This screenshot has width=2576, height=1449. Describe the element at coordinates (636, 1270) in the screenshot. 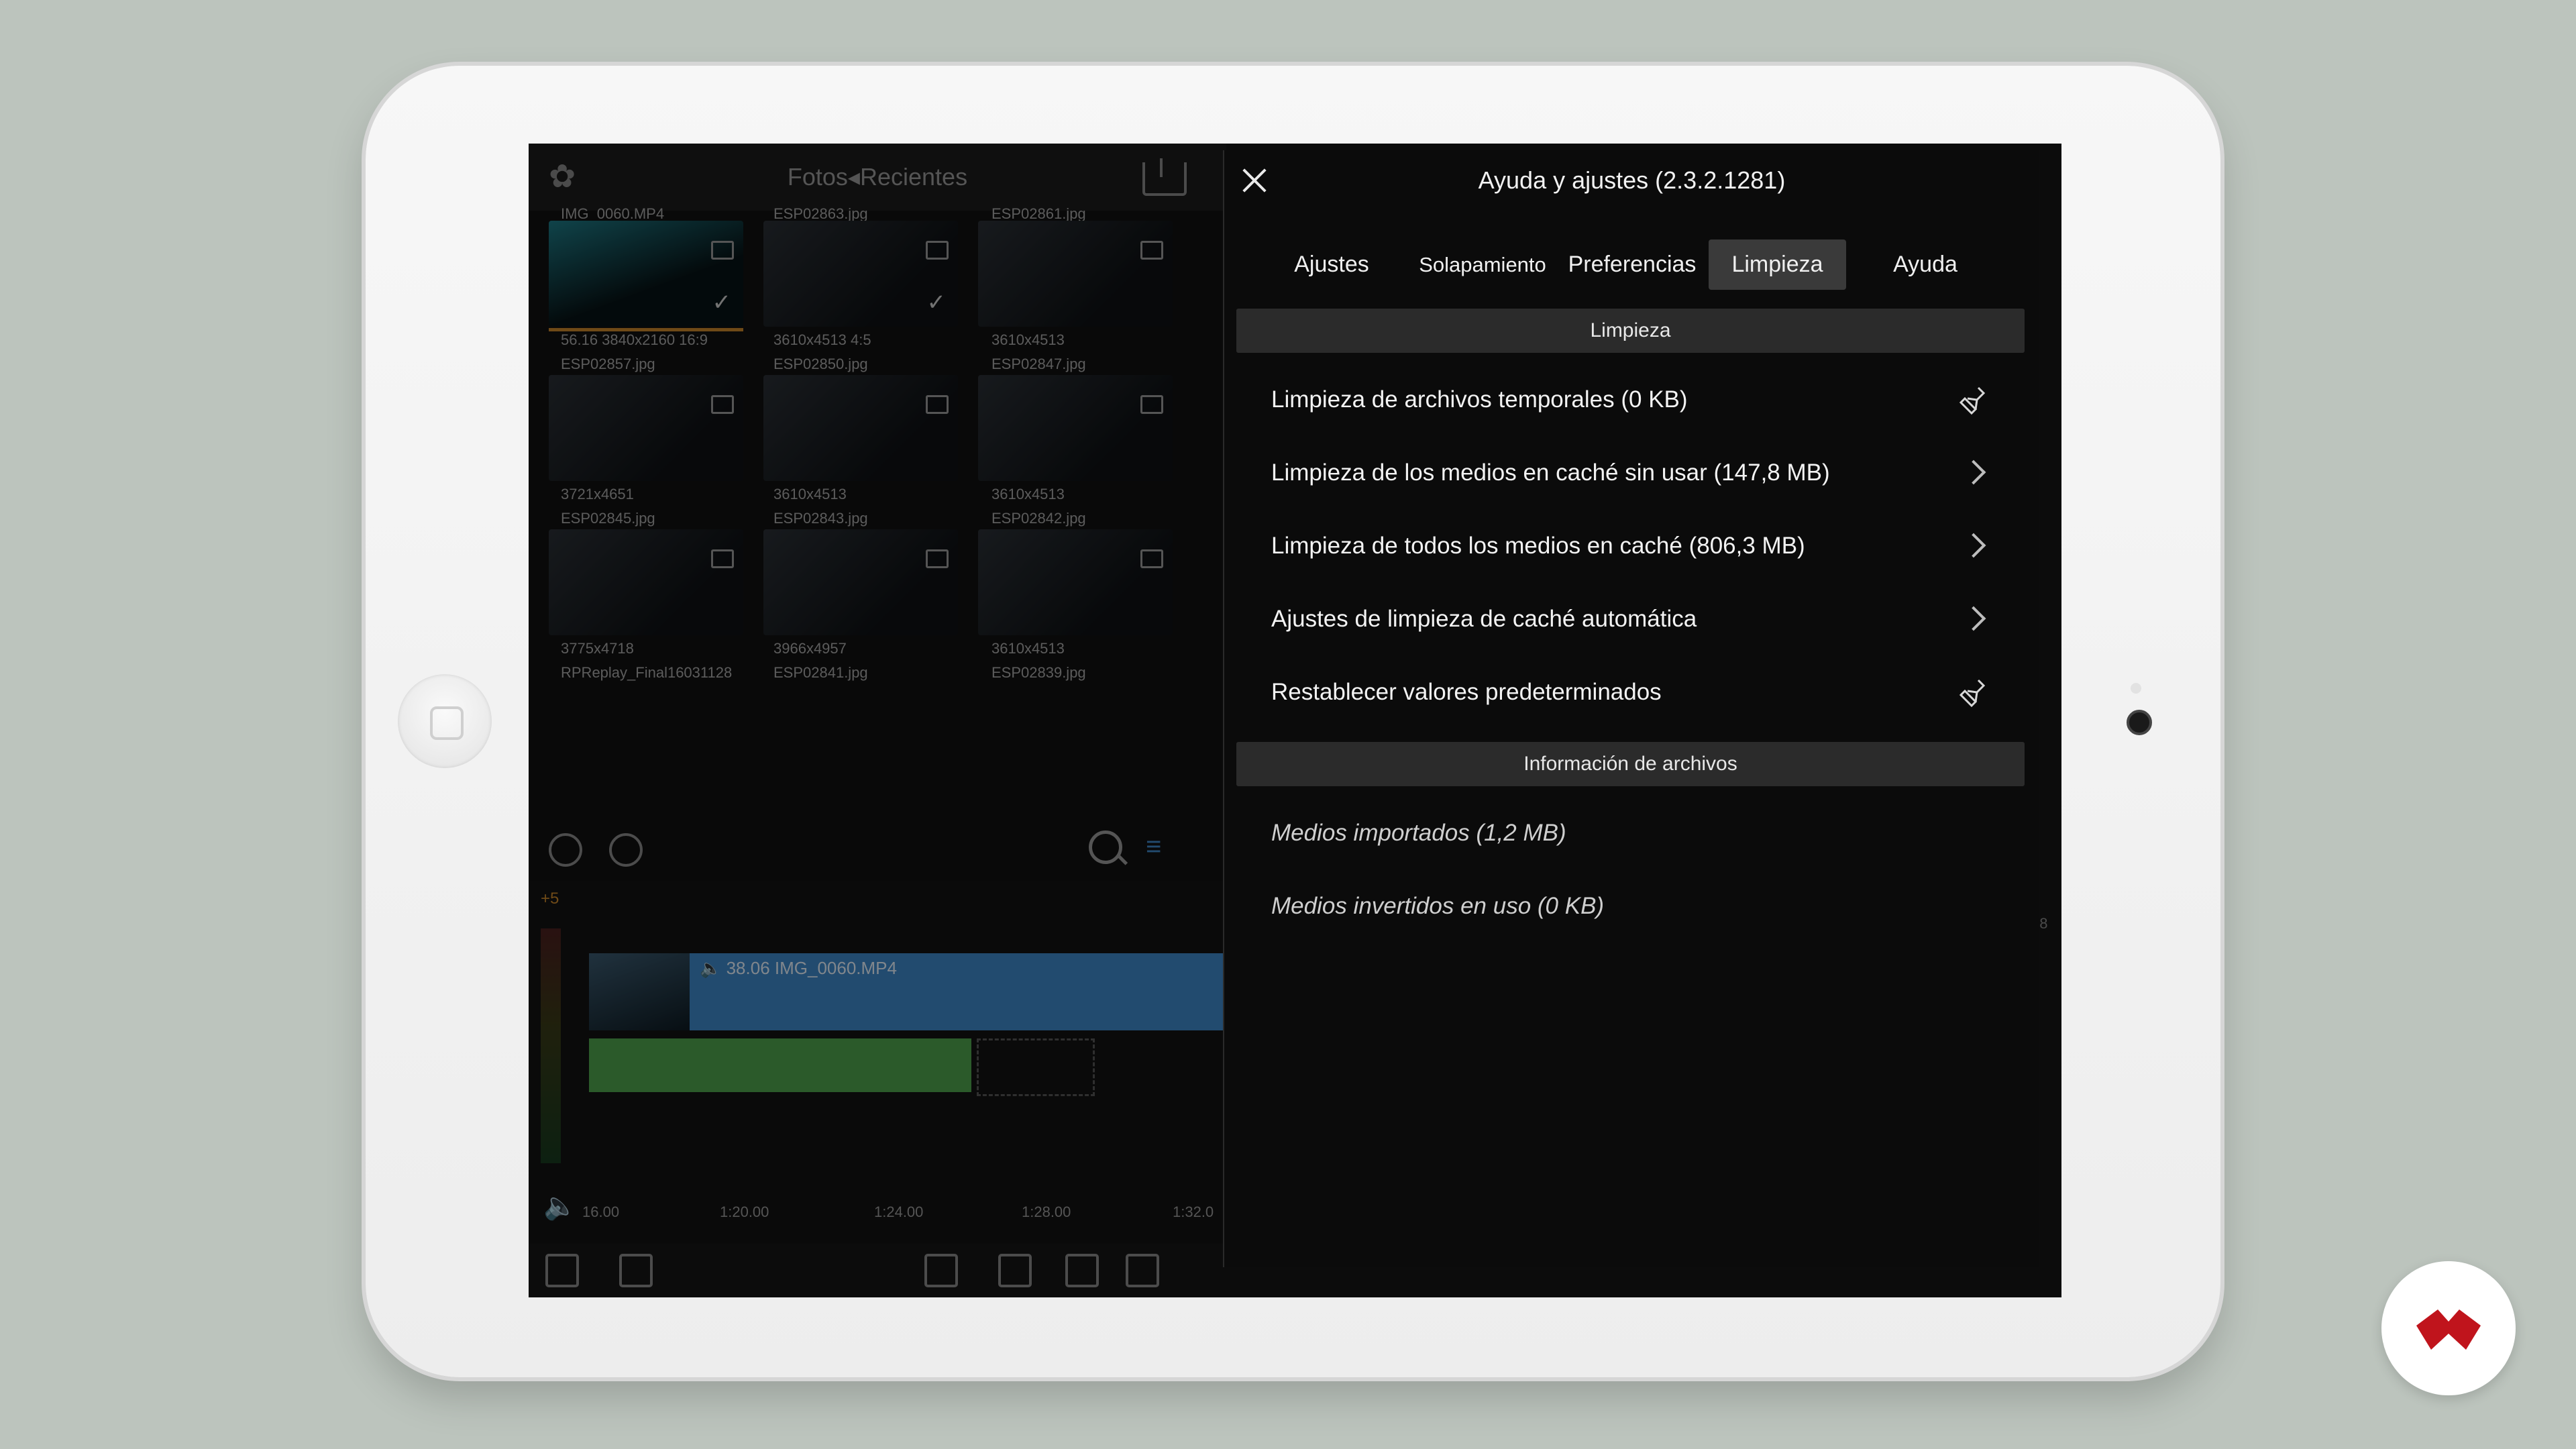

I see `list-icon` at that location.